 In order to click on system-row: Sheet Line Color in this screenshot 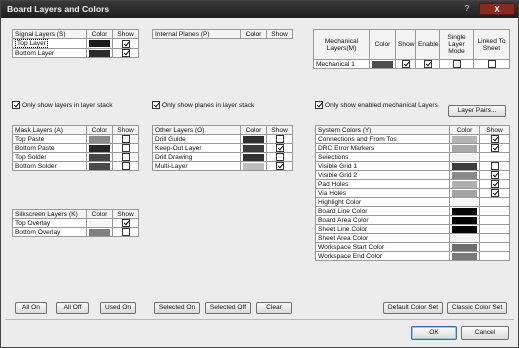, I will do `click(412, 229)`.